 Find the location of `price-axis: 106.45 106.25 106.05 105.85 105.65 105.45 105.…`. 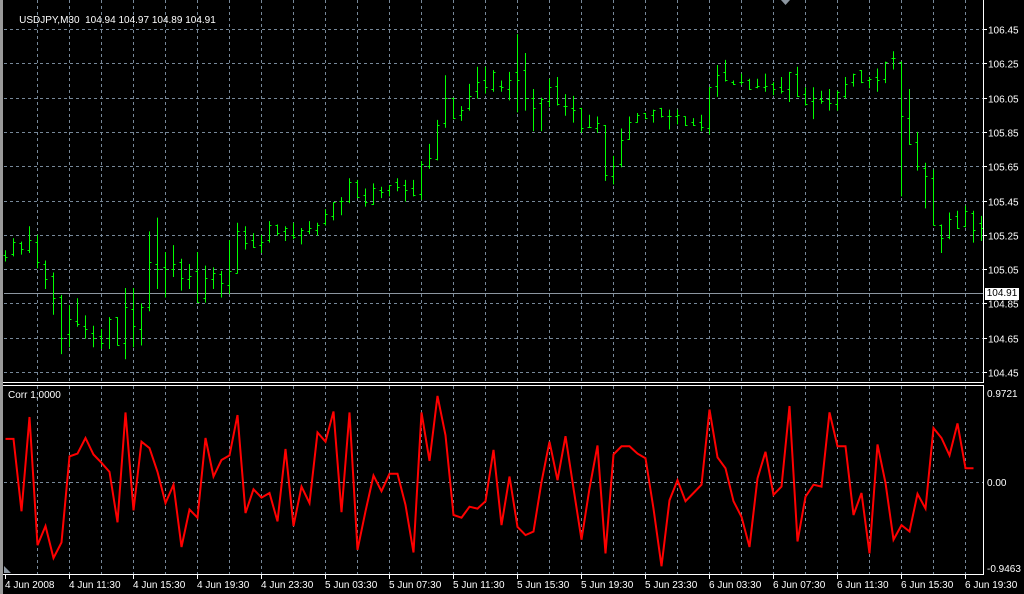

price-axis: 106.45 106.25 106.05 105.85 105.65 105.45 105.… is located at coordinates (1001, 203).